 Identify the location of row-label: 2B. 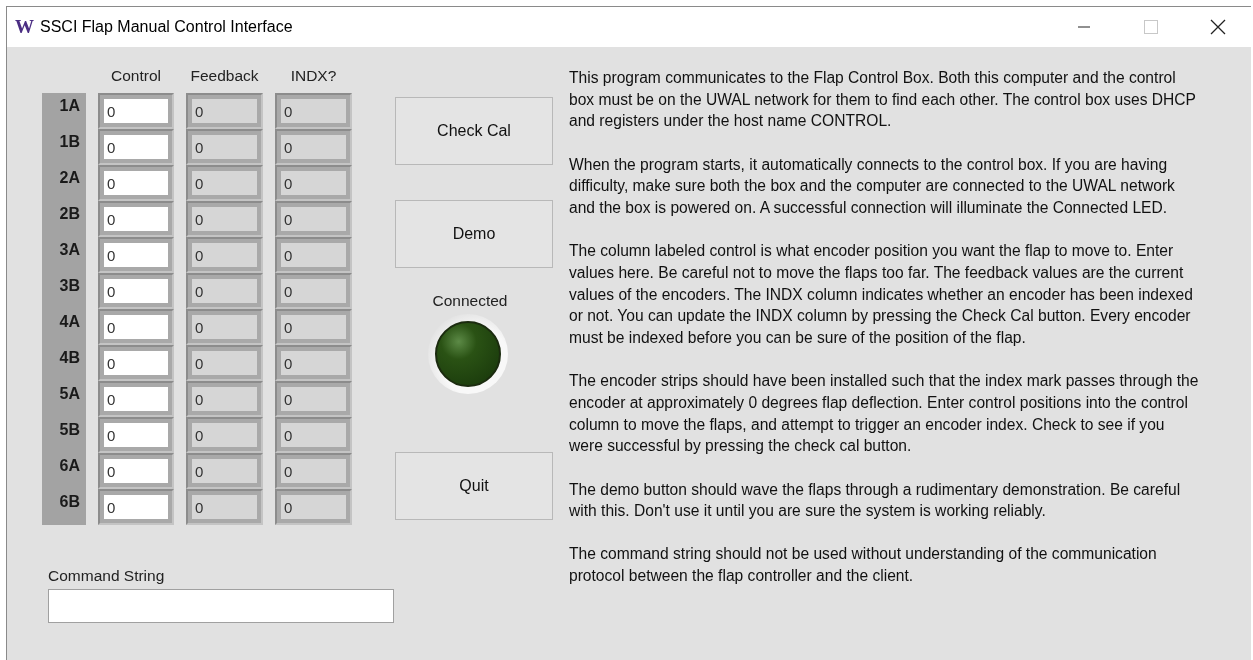
(69, 214).